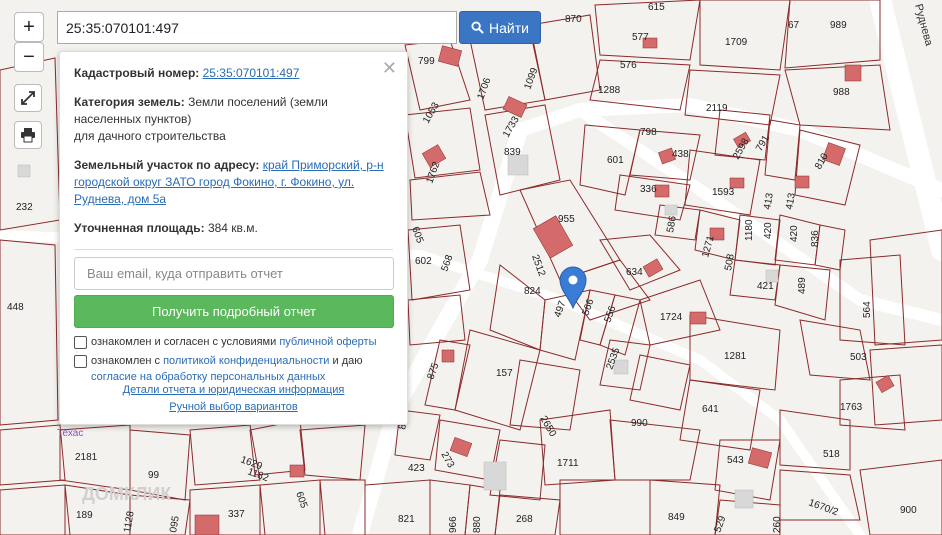 The image size is (942, 535). I want to click on plot-number: 503, so click(858, 357).